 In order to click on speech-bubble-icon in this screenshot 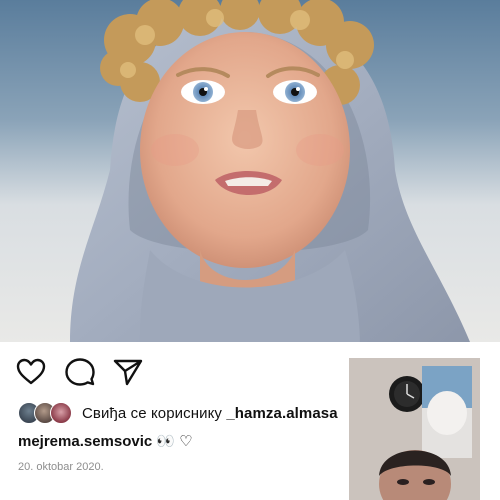, I will do `click(80, 372)`.